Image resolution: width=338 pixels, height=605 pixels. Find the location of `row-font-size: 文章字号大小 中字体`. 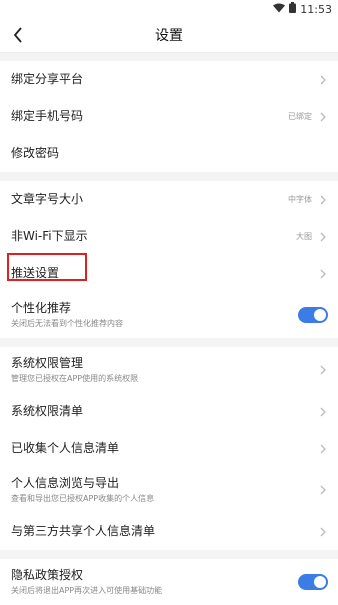

row-font-size: 文章字号大小 中字体 is located at coordinates (169, 199).